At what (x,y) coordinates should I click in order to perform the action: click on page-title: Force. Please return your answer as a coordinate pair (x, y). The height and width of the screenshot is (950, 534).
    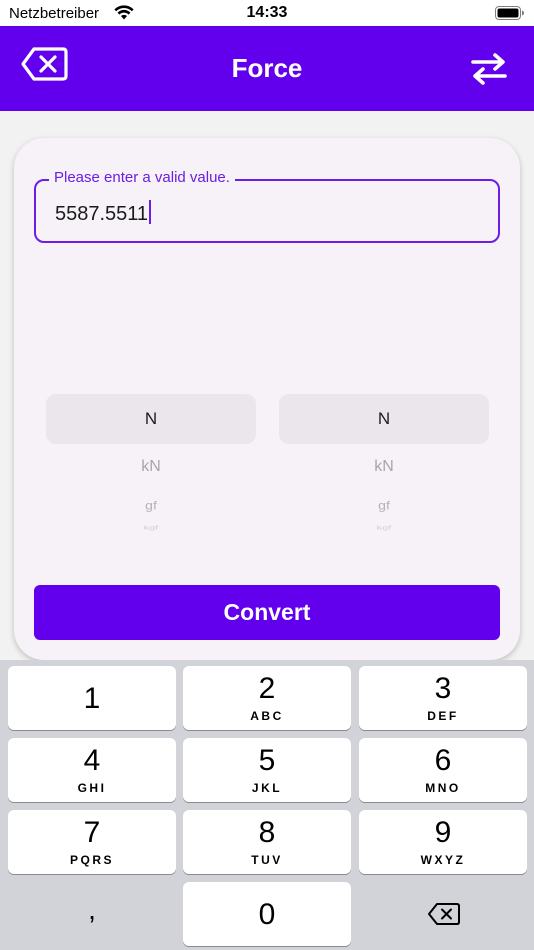
    Looking at the image, I should click on (267, 68).